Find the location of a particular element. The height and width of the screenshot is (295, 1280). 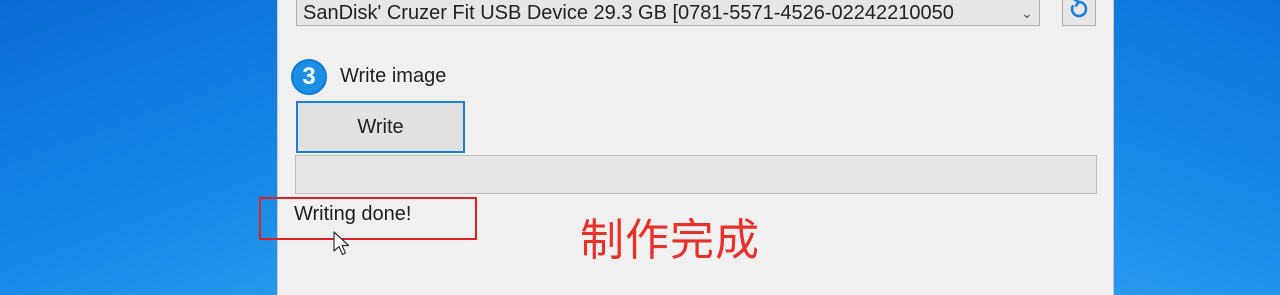

write-progress-bar is located at coordinates (696, 174).